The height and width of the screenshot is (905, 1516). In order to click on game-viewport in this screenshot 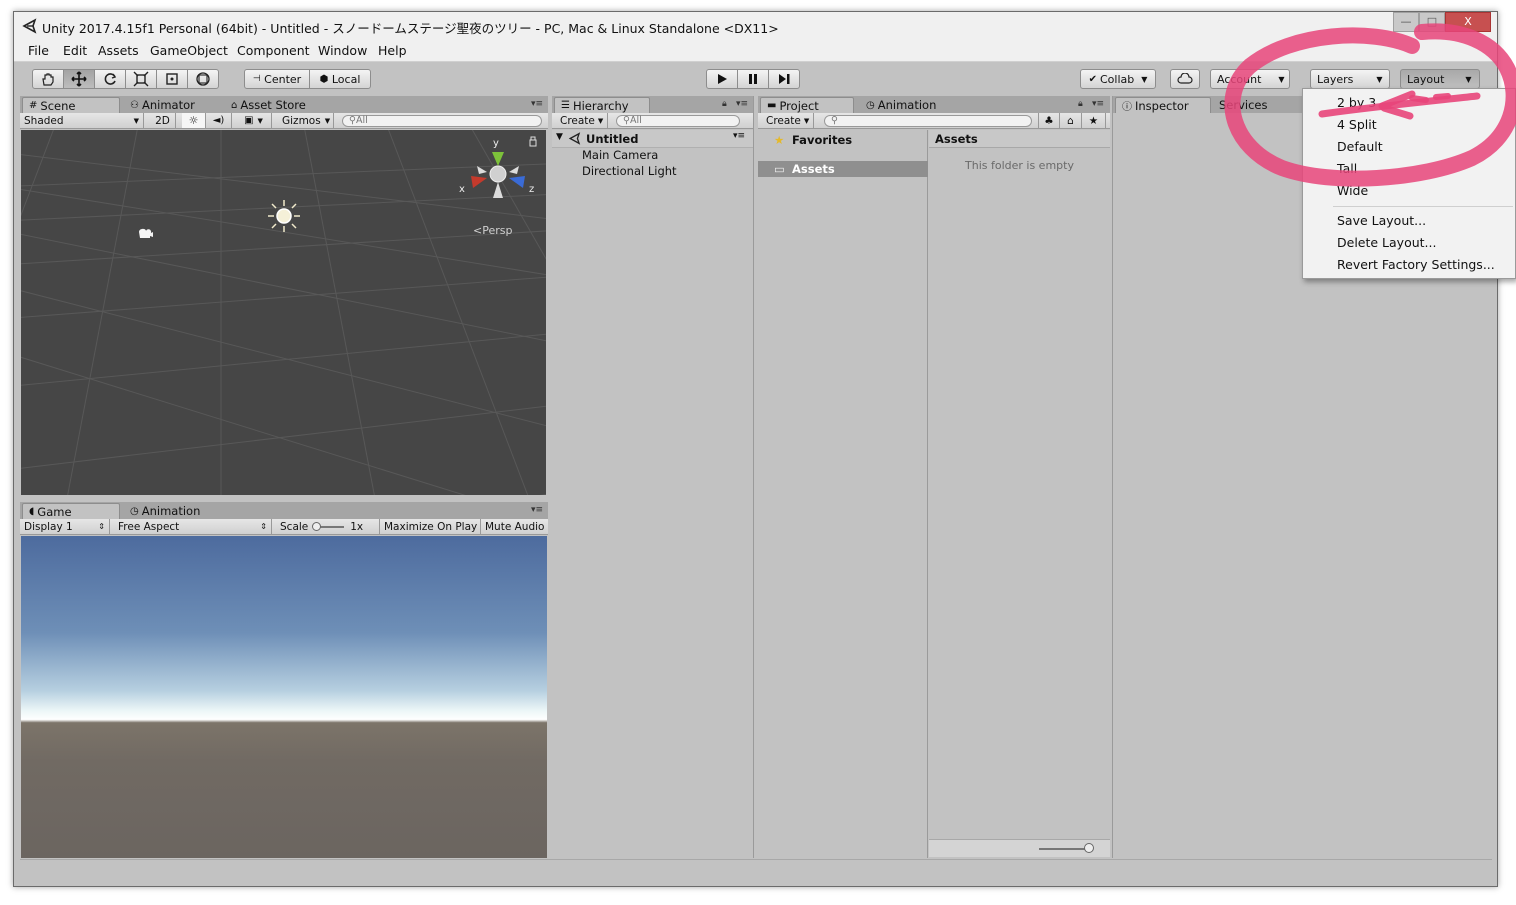, I will do `click(284, 697)`.